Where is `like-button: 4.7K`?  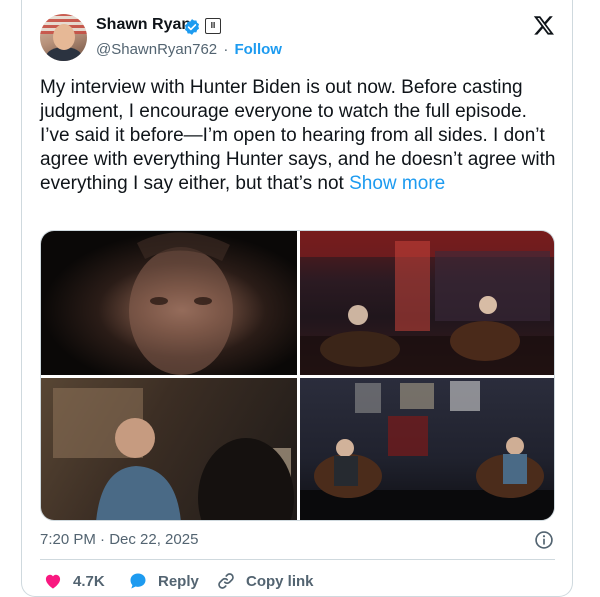 like-button: 4.7K is located at coordinates (74, 581).